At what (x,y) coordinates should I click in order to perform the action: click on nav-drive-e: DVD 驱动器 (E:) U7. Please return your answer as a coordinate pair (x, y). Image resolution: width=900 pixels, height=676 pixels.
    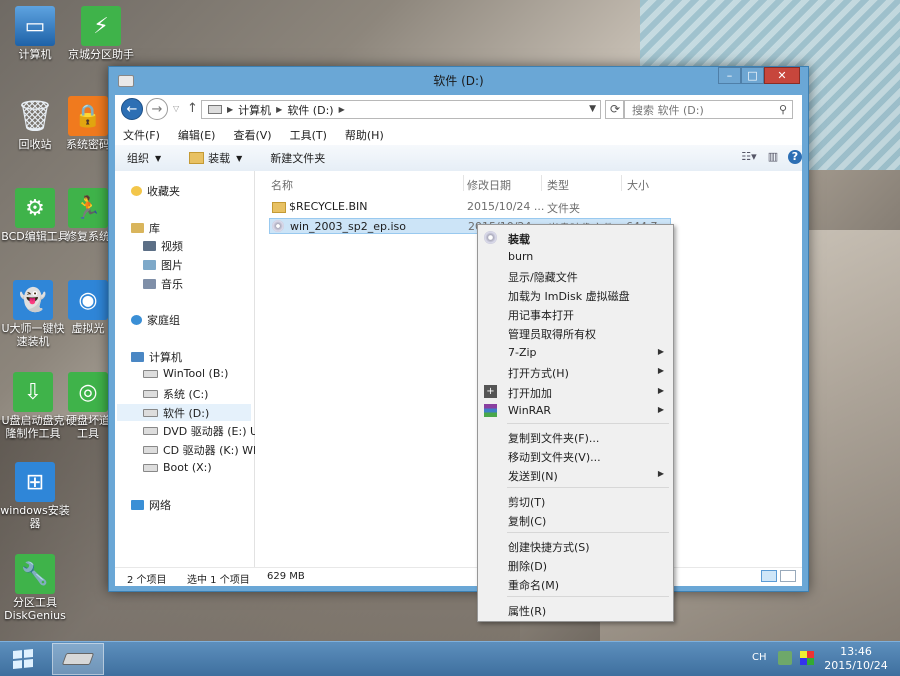
    Looking at the image, I should click on (204, 431).